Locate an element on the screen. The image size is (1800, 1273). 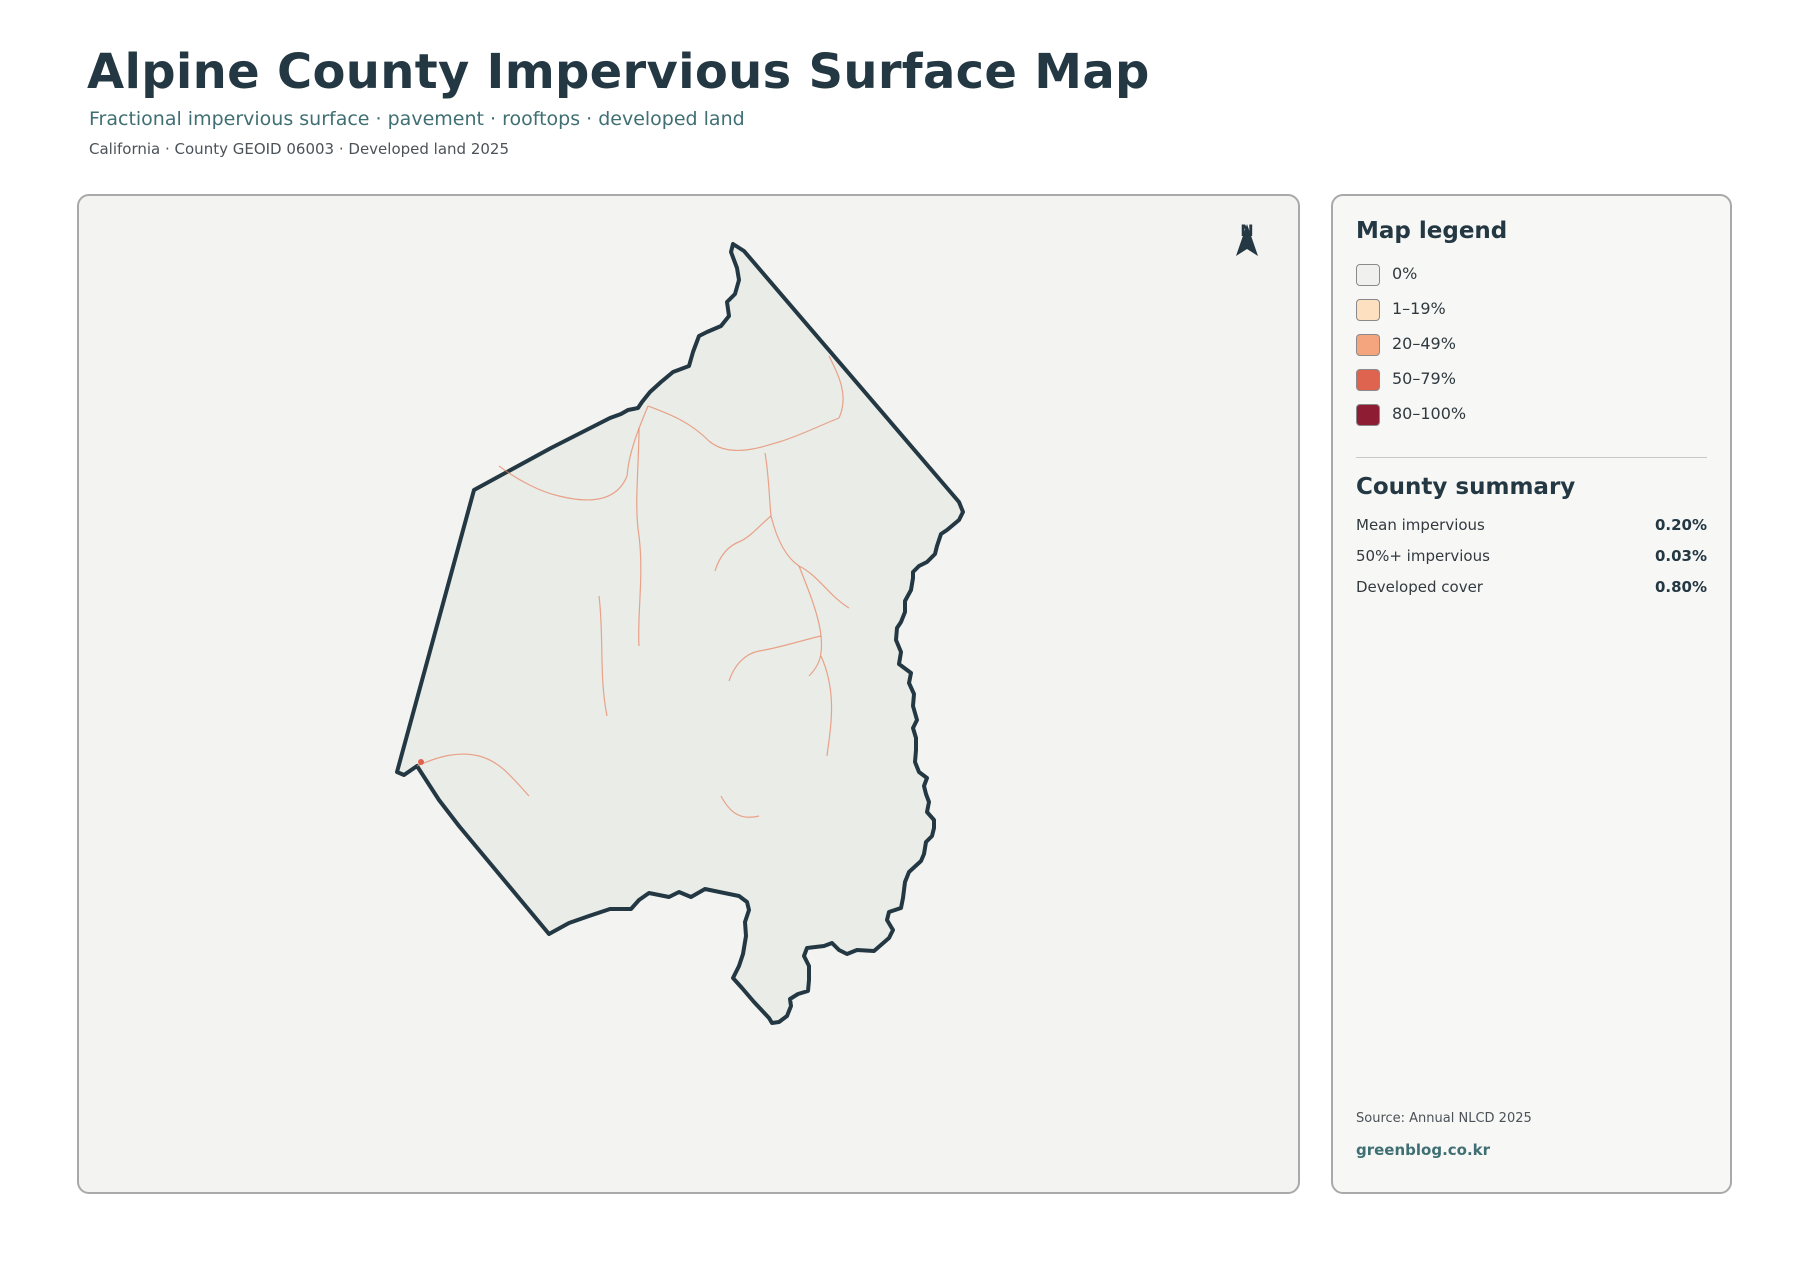
summary-title: County summary is located at coordinates (1466, 487).